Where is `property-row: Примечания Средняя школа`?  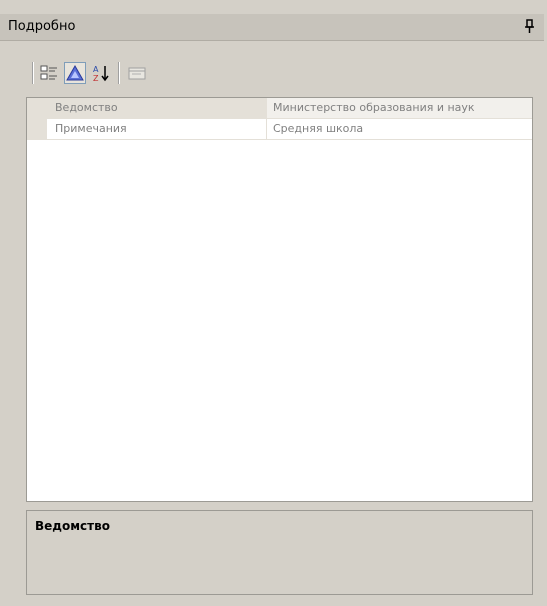 property-row: Примечания Средняя школа is located at coordinates (279, 129).